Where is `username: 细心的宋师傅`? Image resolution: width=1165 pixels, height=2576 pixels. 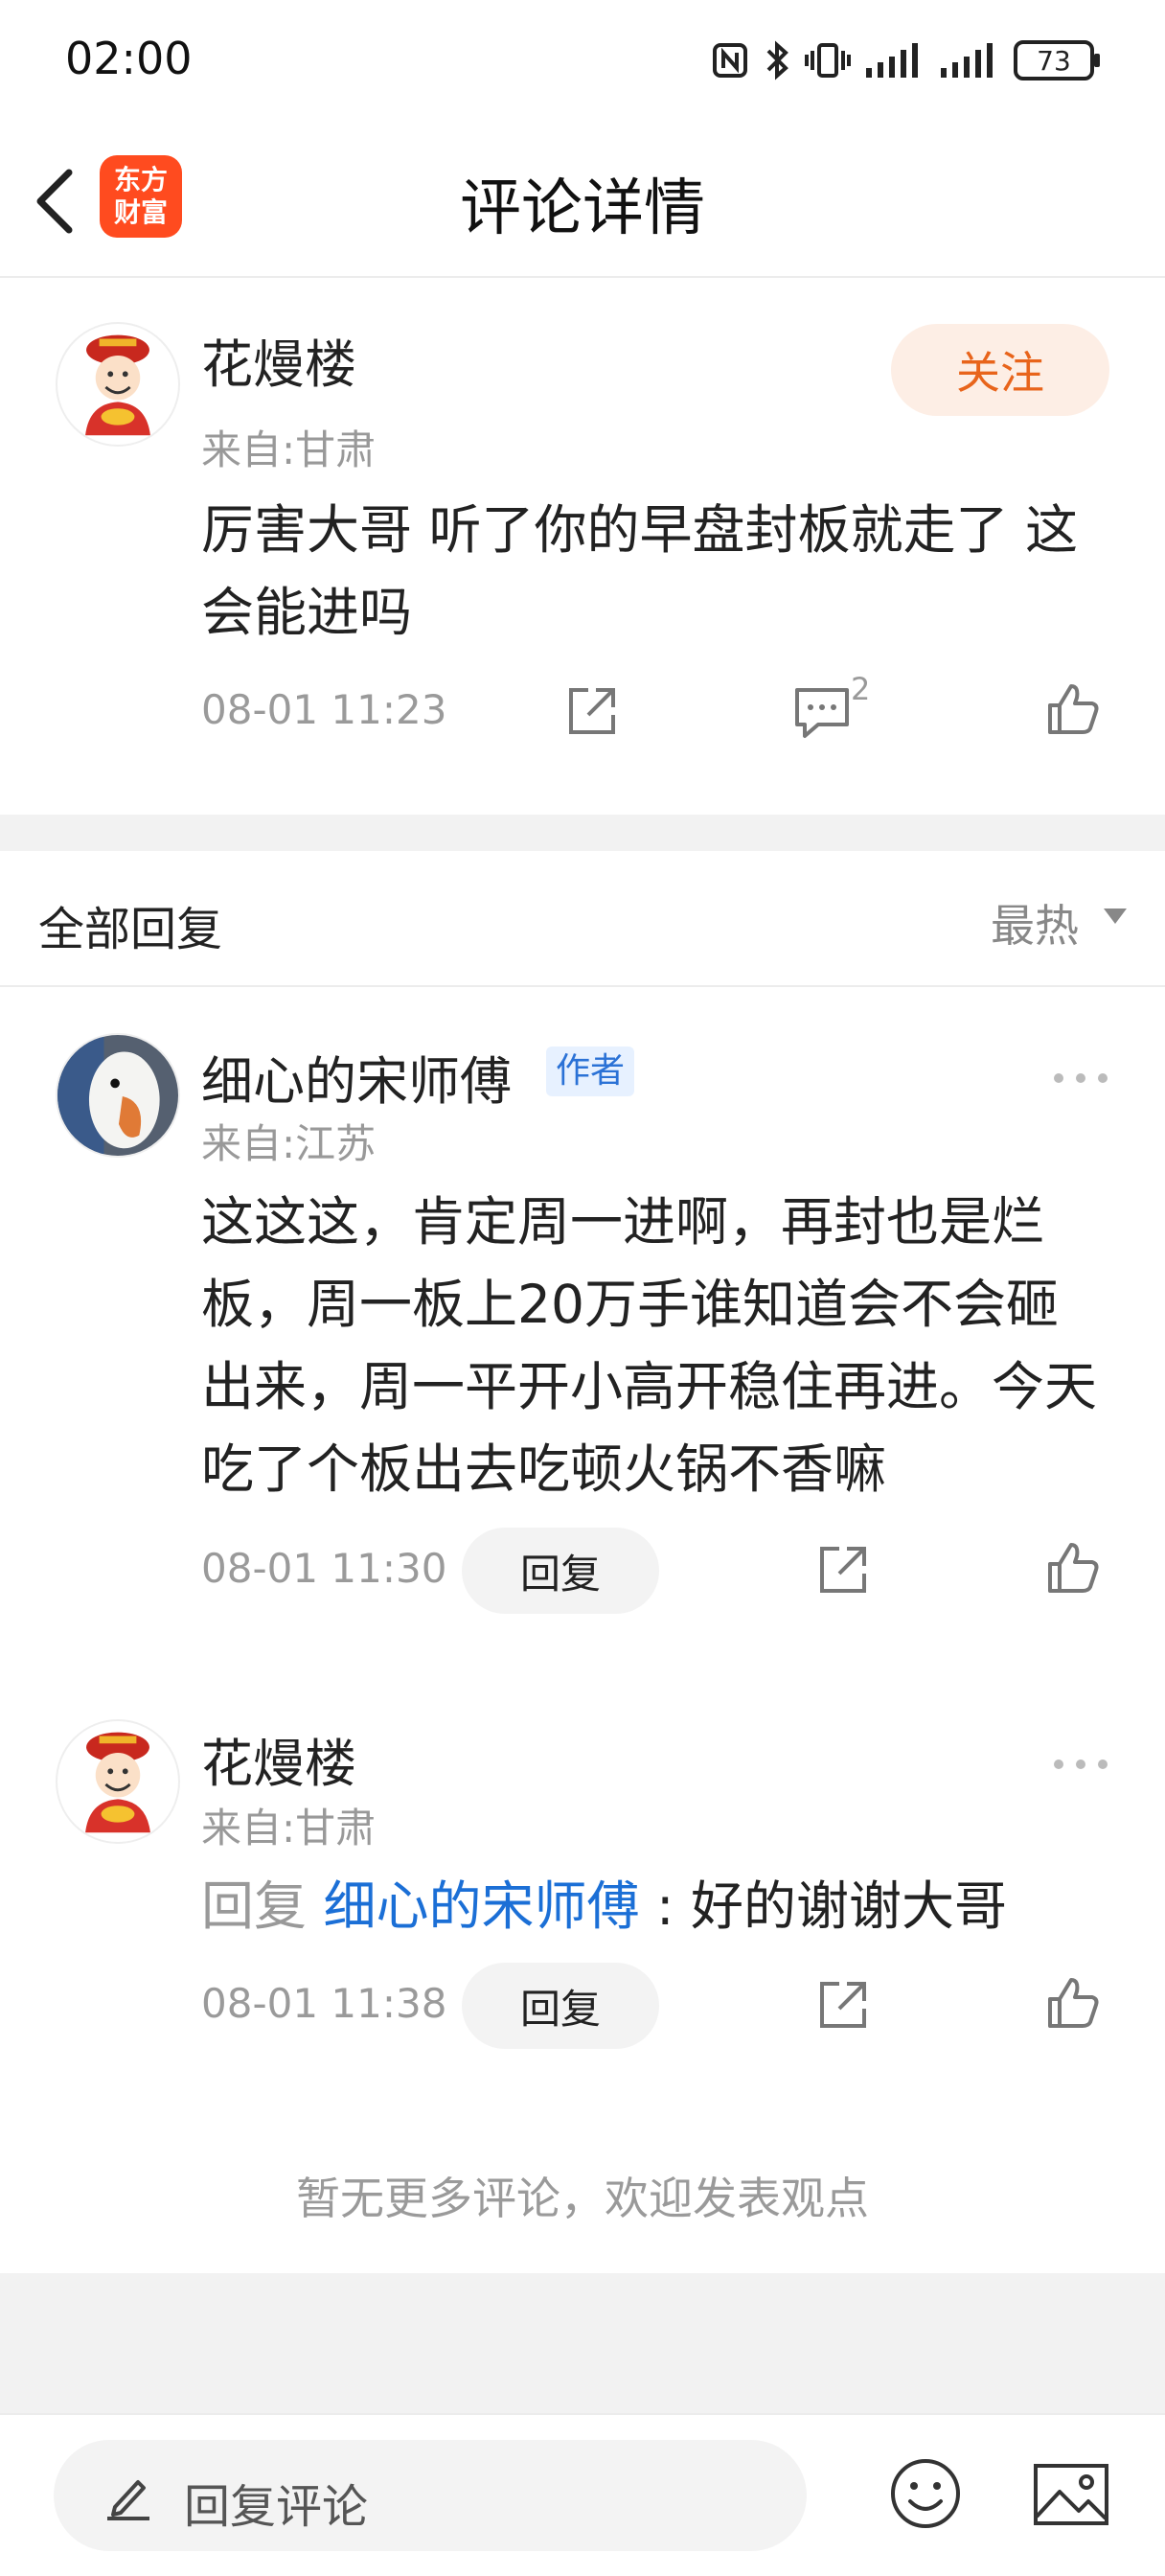 username: 细心的宋师傅 is located at coordinates (357, 1077).